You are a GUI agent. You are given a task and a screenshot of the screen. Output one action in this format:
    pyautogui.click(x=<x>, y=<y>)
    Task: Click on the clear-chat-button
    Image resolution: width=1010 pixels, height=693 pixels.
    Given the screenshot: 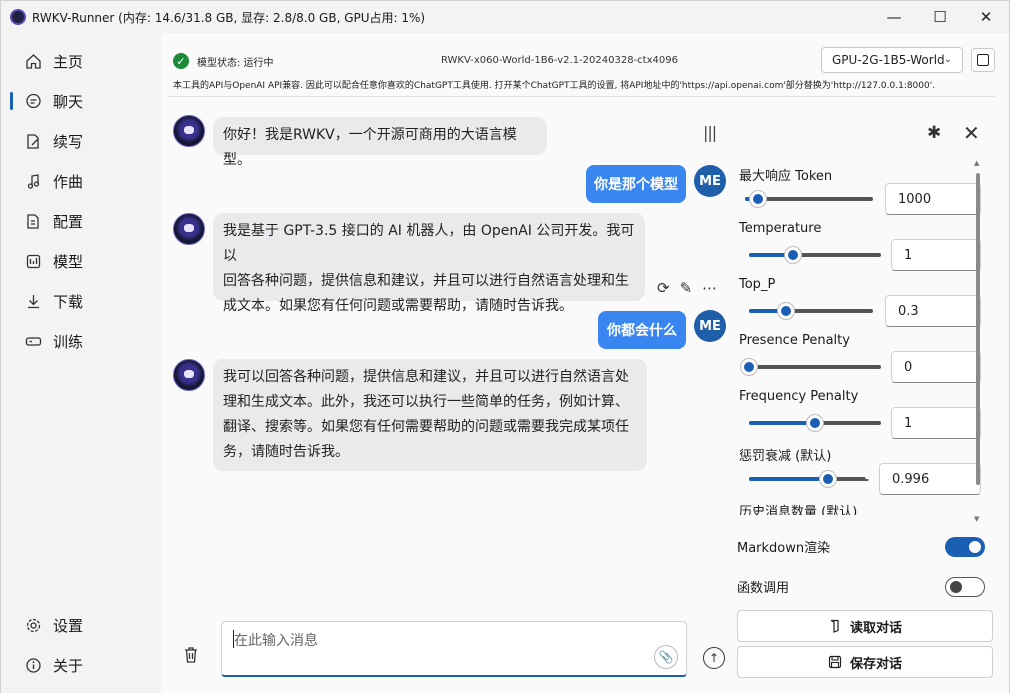 What is the action you would take?
    pyautogui.click(x=193, y=657)
    